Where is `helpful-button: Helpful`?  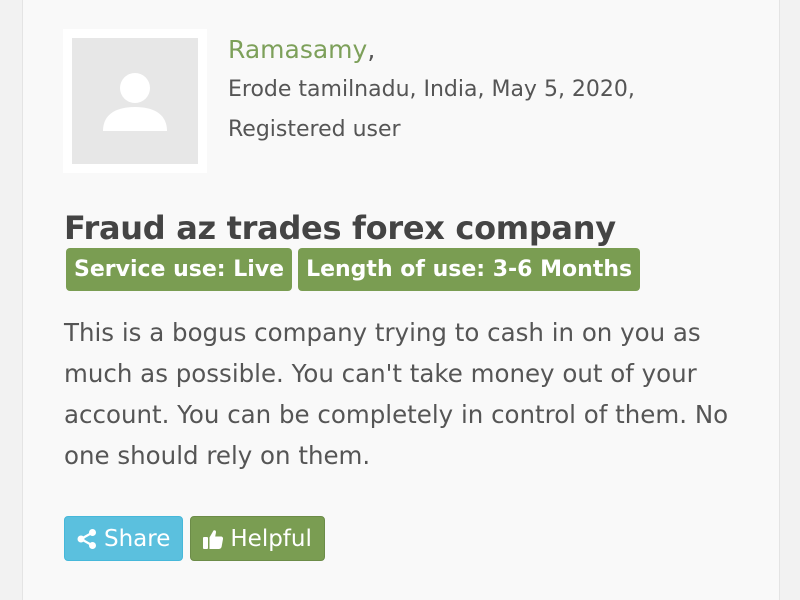 helpful-button: Helpful is located at coordinates (257, 538).